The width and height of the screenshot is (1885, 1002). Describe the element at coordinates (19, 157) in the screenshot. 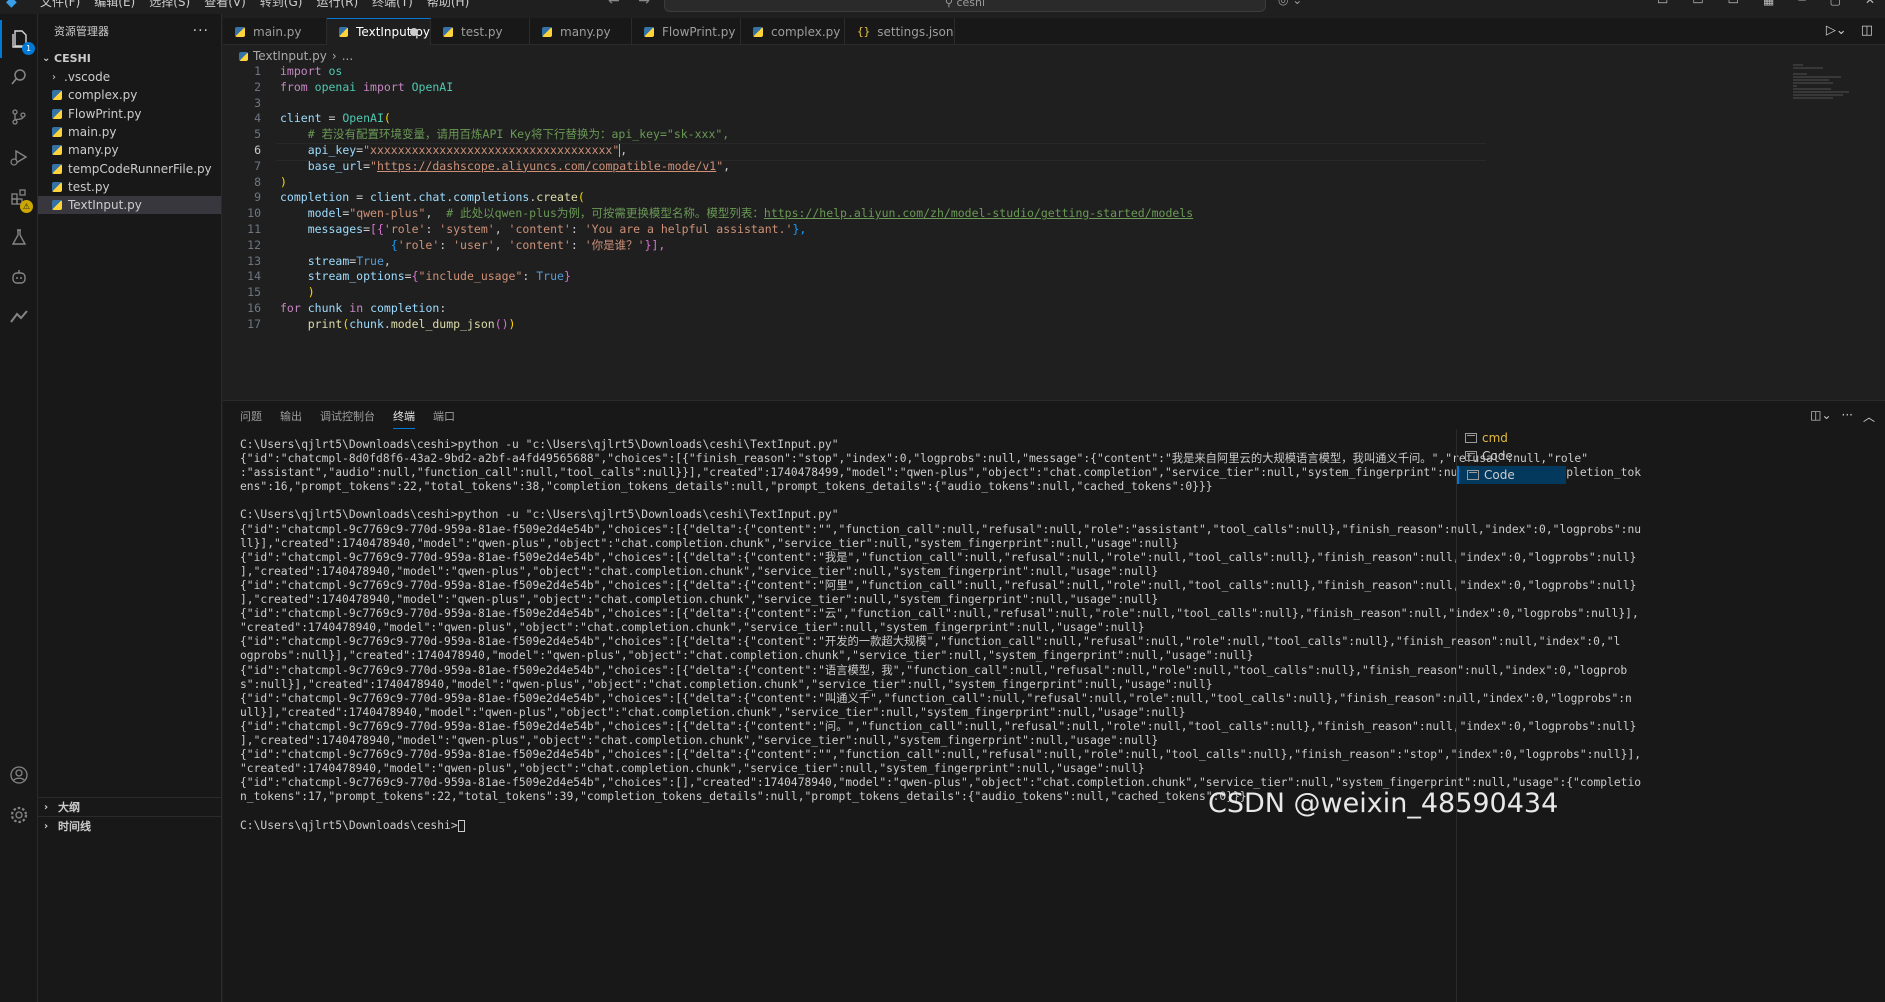

I see `run-debug-icon` at that location.